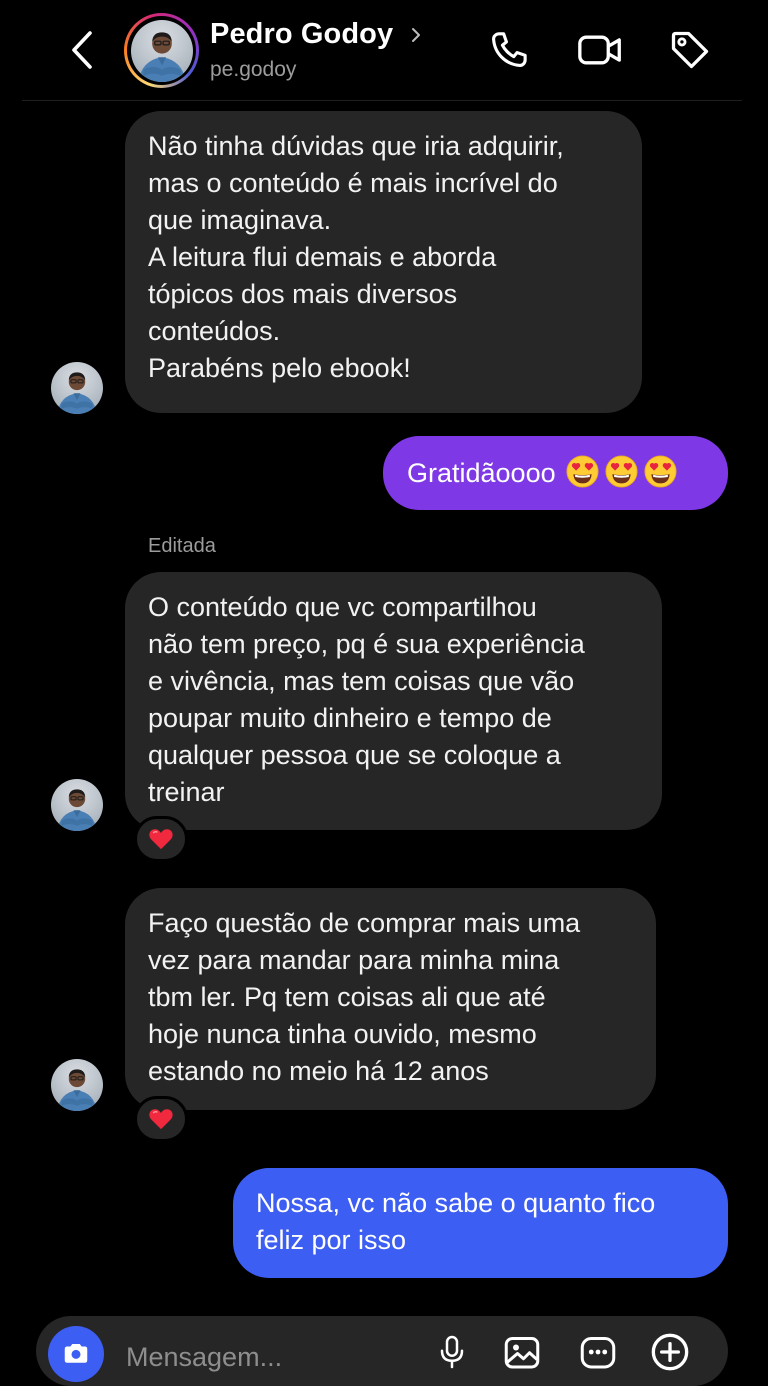 This screenshot has height=1386, width=768. I want to click on tag-icon, so click(690, 50).